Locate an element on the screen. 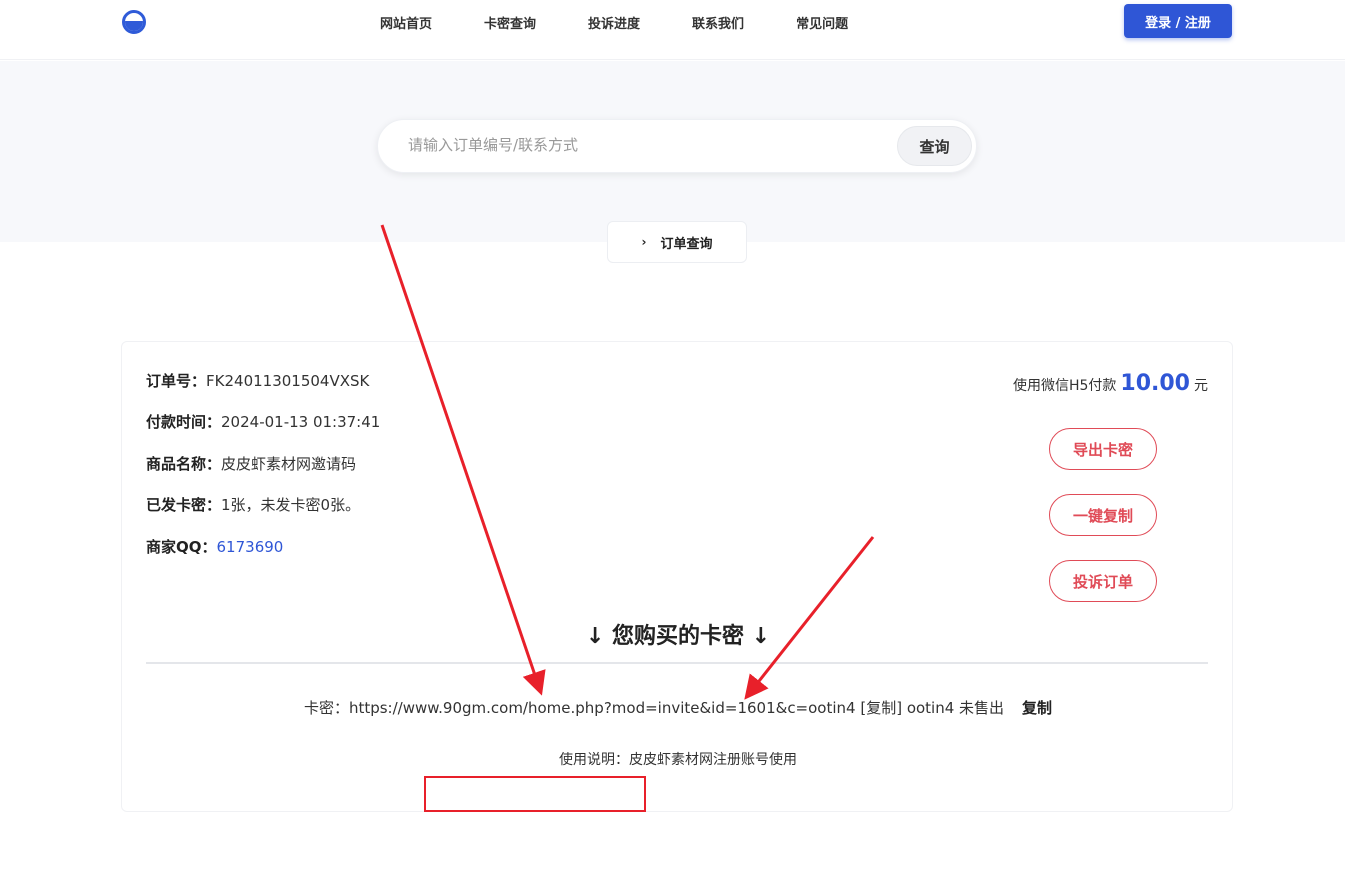 This screenshot has width=1345, height=884. site-logo-icon is located at coordinates (134, 22).